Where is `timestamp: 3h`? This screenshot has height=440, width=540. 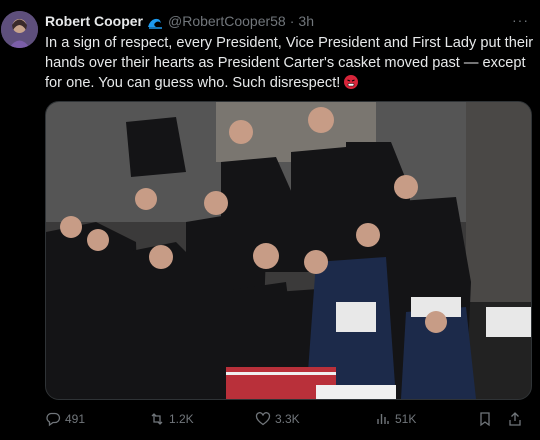 timestamp: 3h is located at coordinates (306, 21).